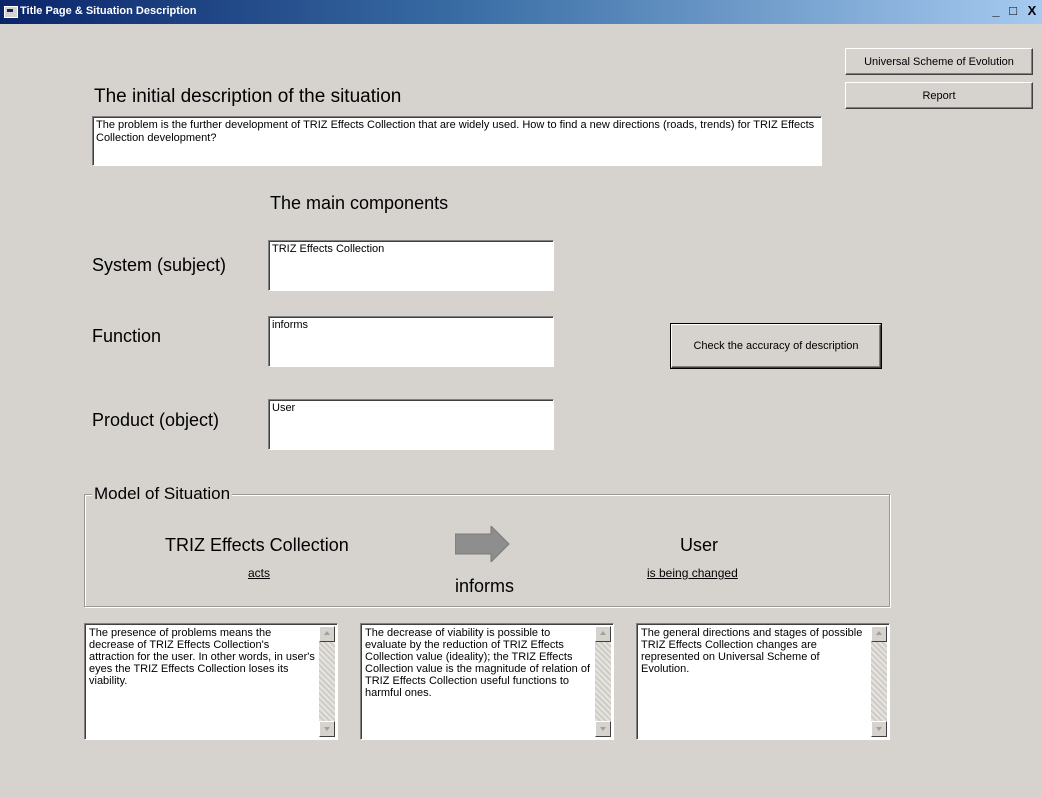 Image resolution: width=1042 pixels, height=797 pixels. Describe the element at coordinates (521, 12) in the screenshot. I see `window-titlebar: Title Page & Situation Description _ □ X` at that location.